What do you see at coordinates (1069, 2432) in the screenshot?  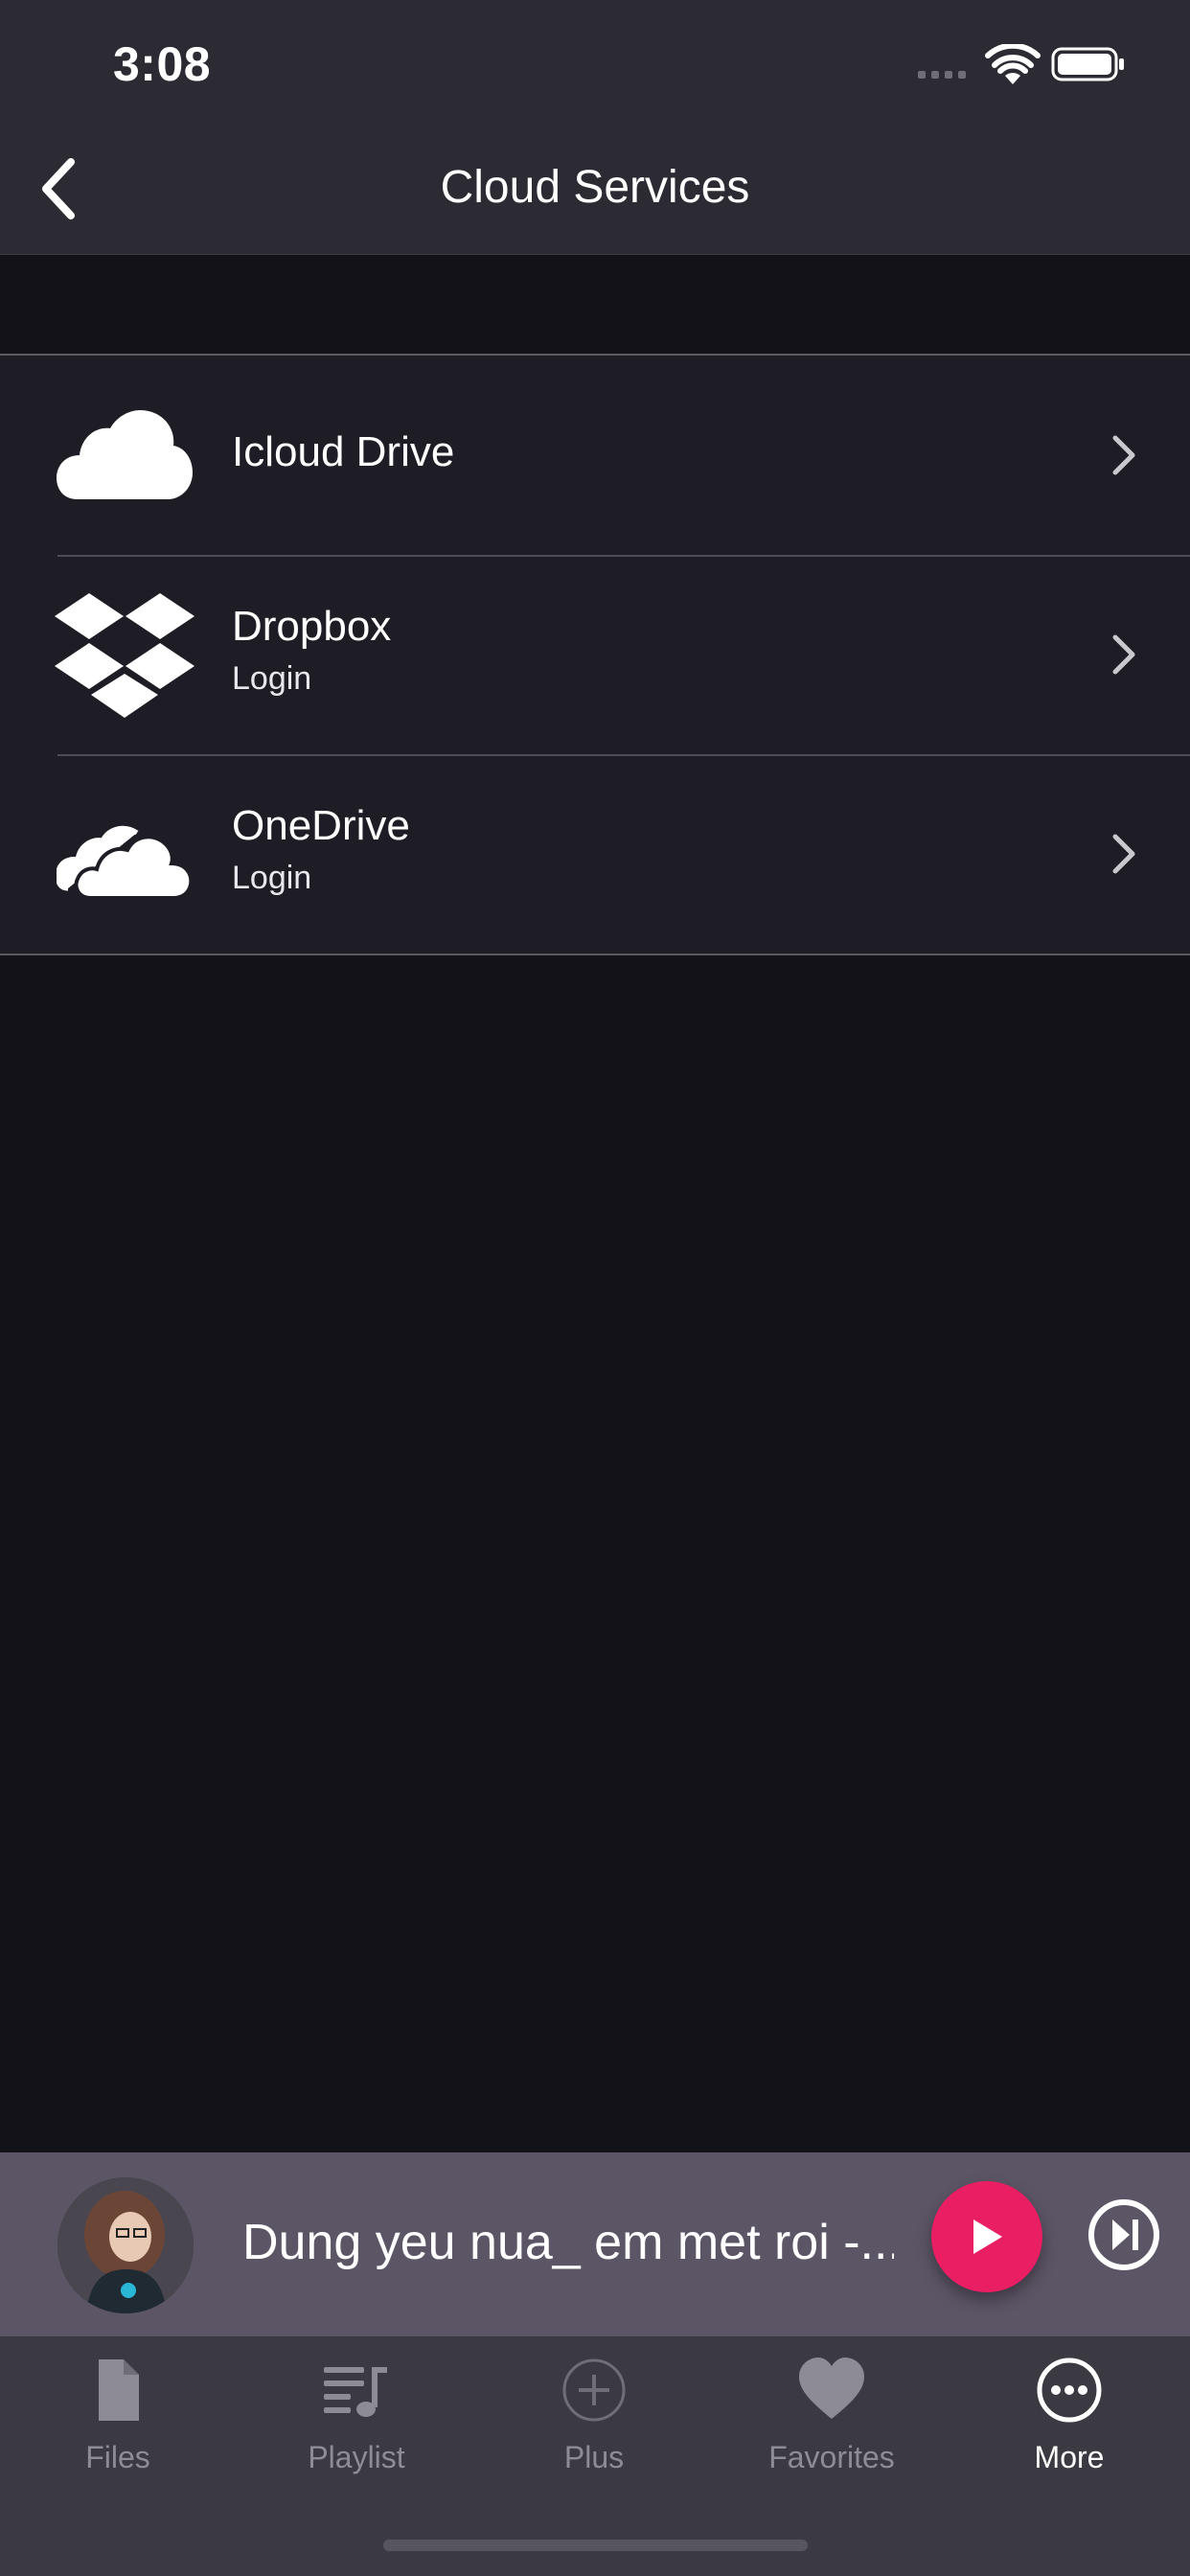 I see `tab-more: More` at bounding box center [1069, 2432].